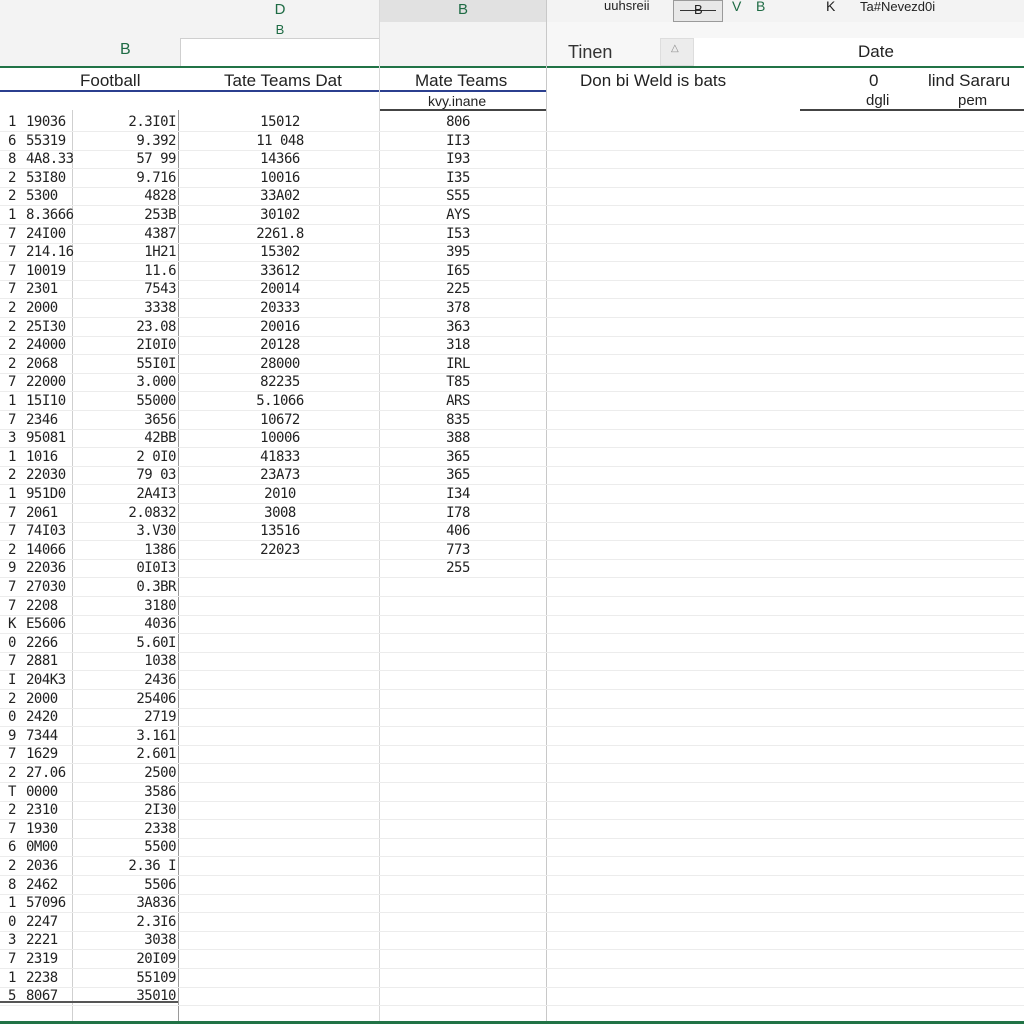  I want to click on football-value-cell: 2I0I0, so click(138, 345).